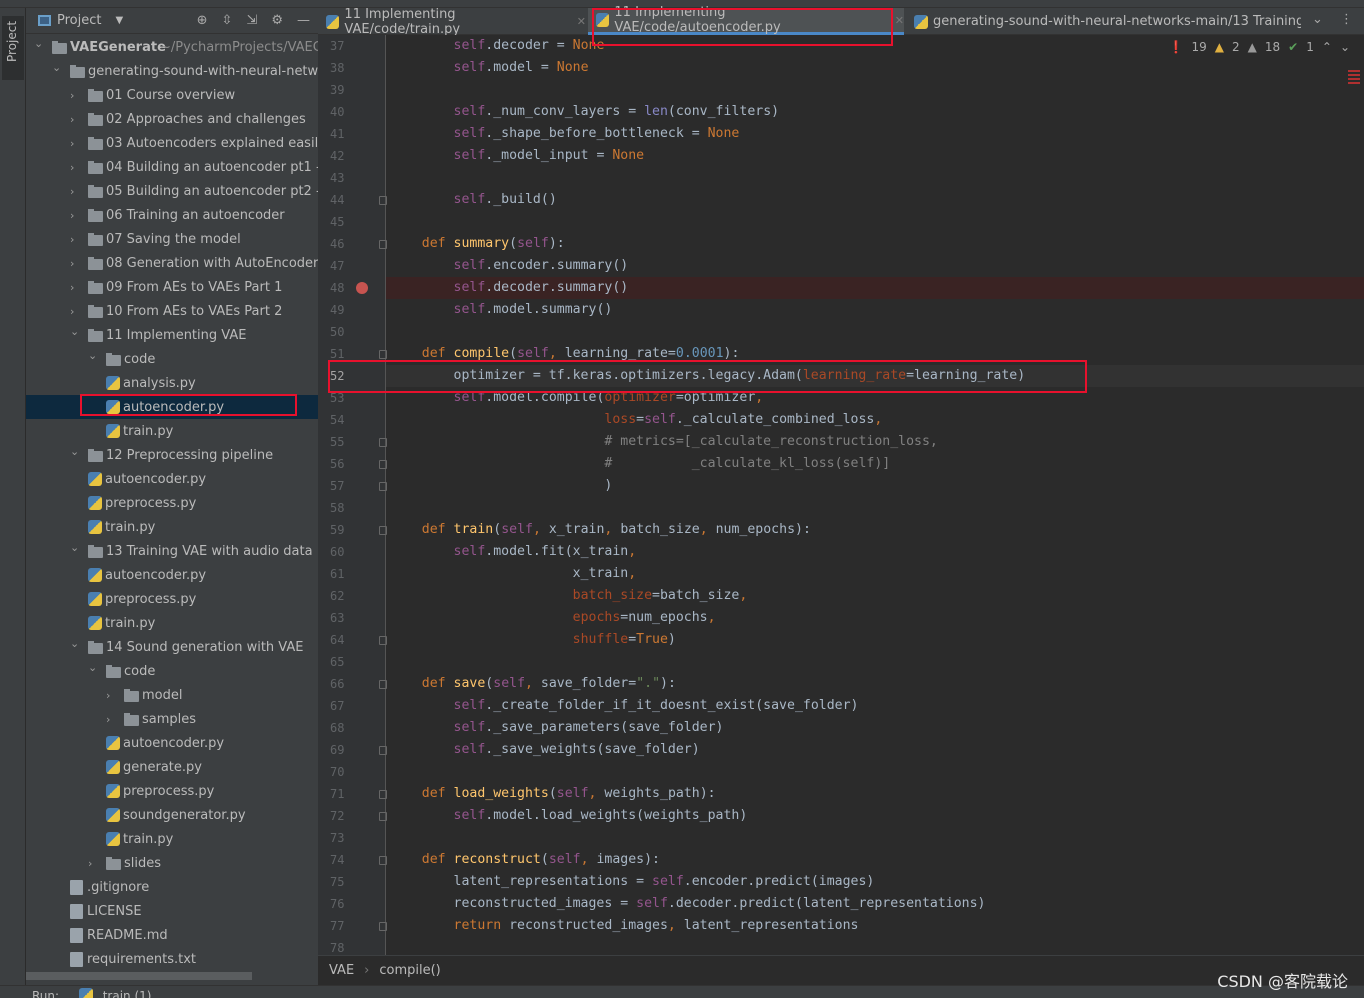  I want to click on tab-list-chevron-icon: ⌄, so click(1317, 19).